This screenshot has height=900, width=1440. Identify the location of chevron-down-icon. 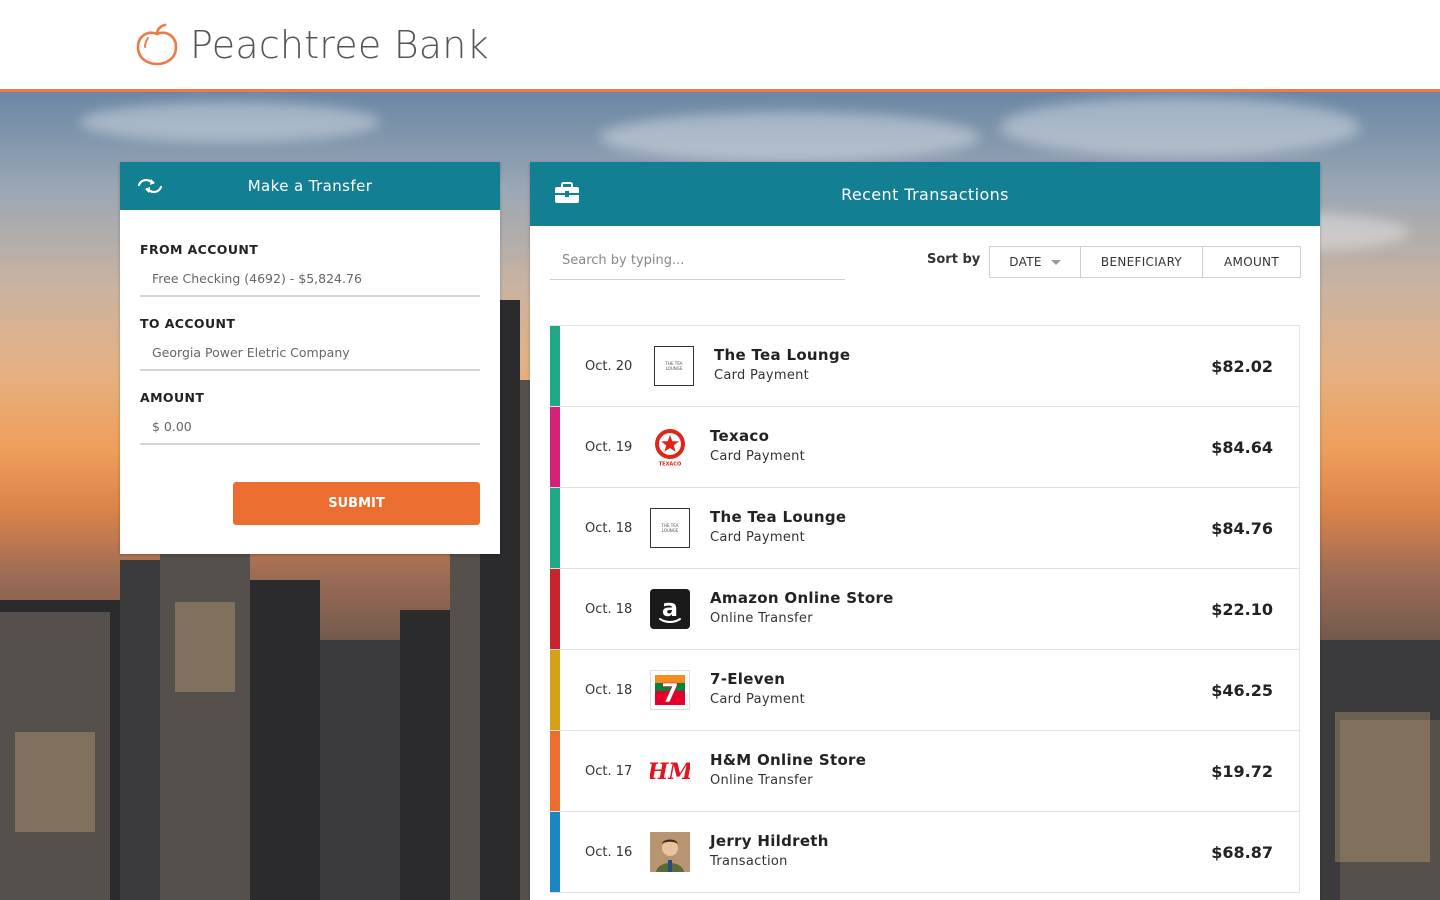
(1055, 262).